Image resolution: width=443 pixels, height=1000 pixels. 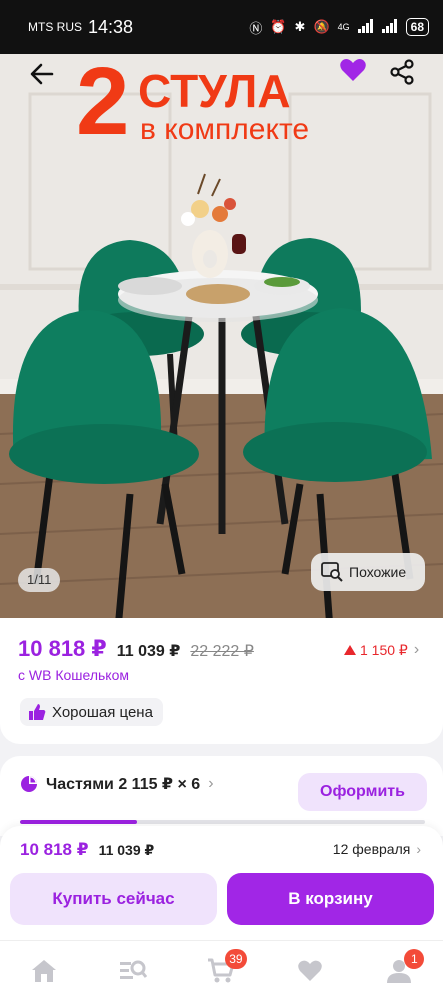 I want to click on tab-cart: 39, so click(x=221, y=970).